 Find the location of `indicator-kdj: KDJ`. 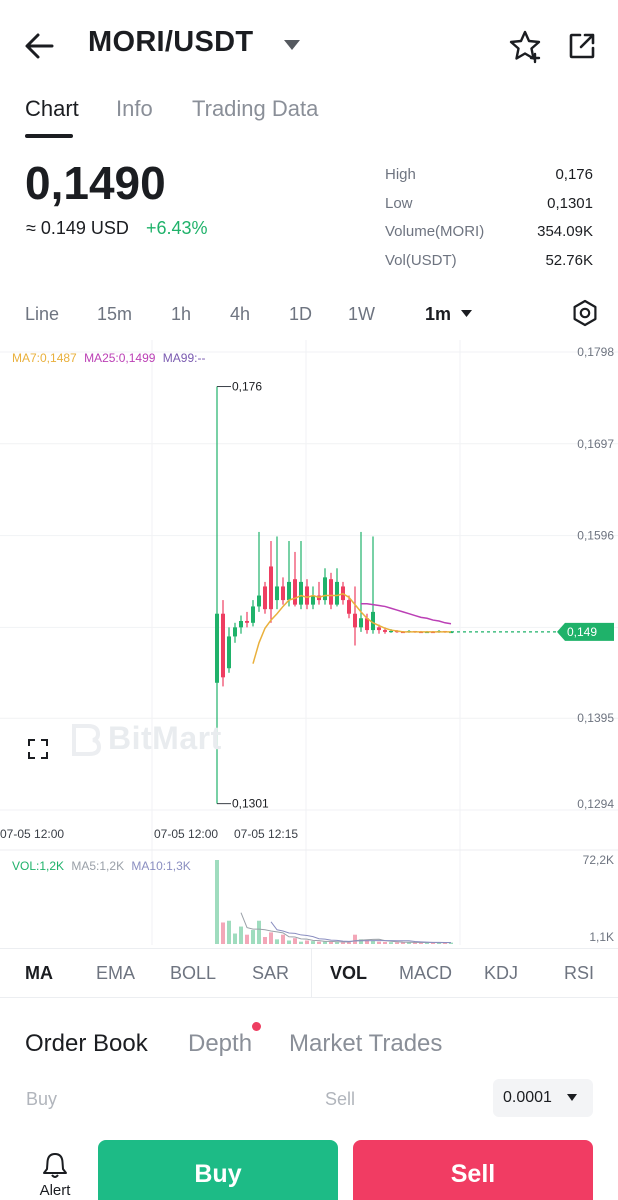

indicator-kdj: KDJ is located at coordinates (501, 973).